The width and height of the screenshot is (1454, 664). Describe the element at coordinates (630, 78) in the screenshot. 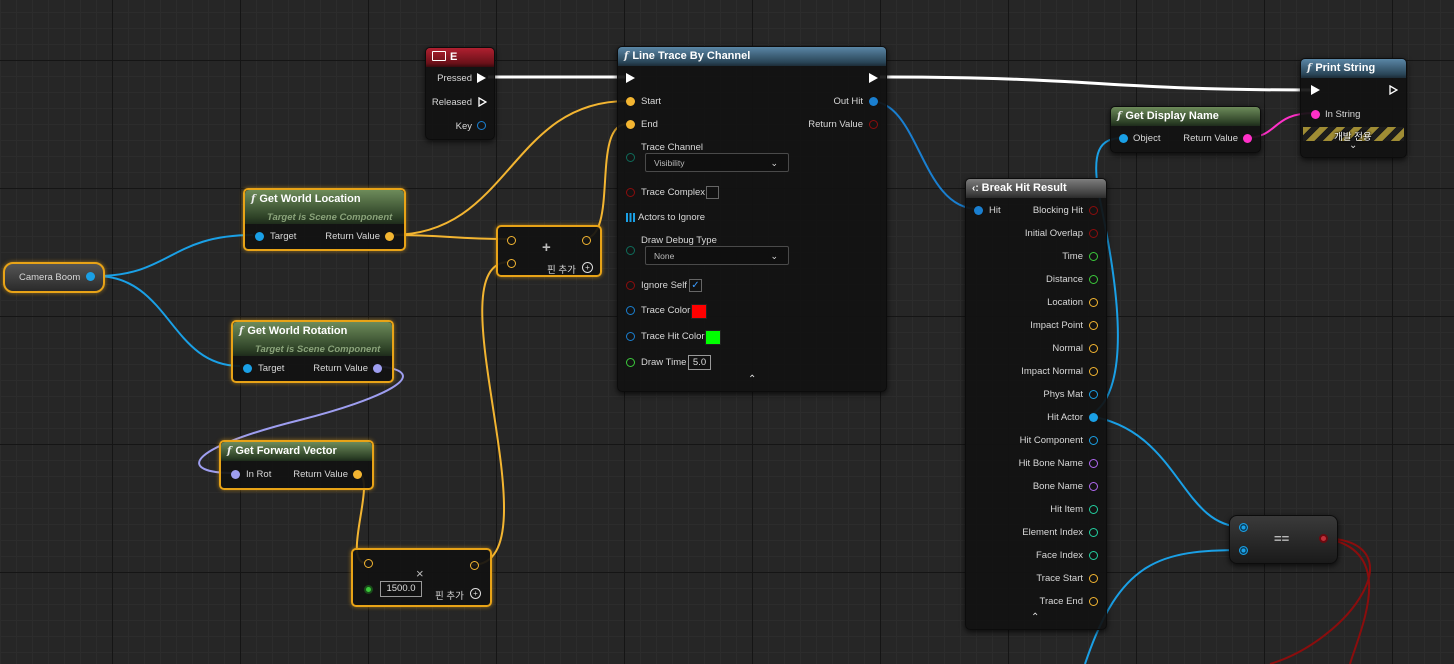

I see `line-trace-exec-in` at that location.